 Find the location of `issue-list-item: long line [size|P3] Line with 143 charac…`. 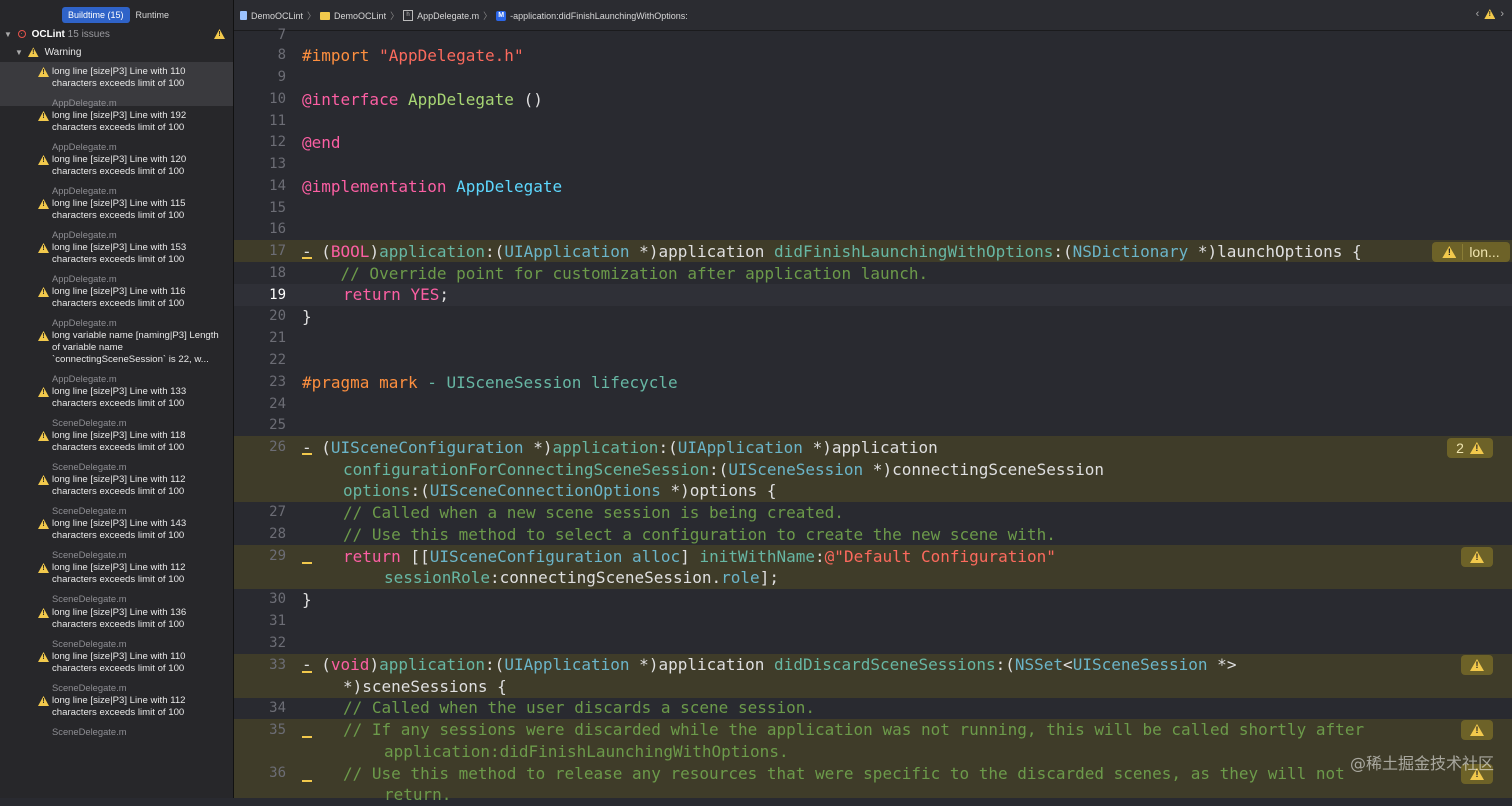

issue-list-item: long line [size|P3] Line with 143 charac… is located at coordinates (116, 537).